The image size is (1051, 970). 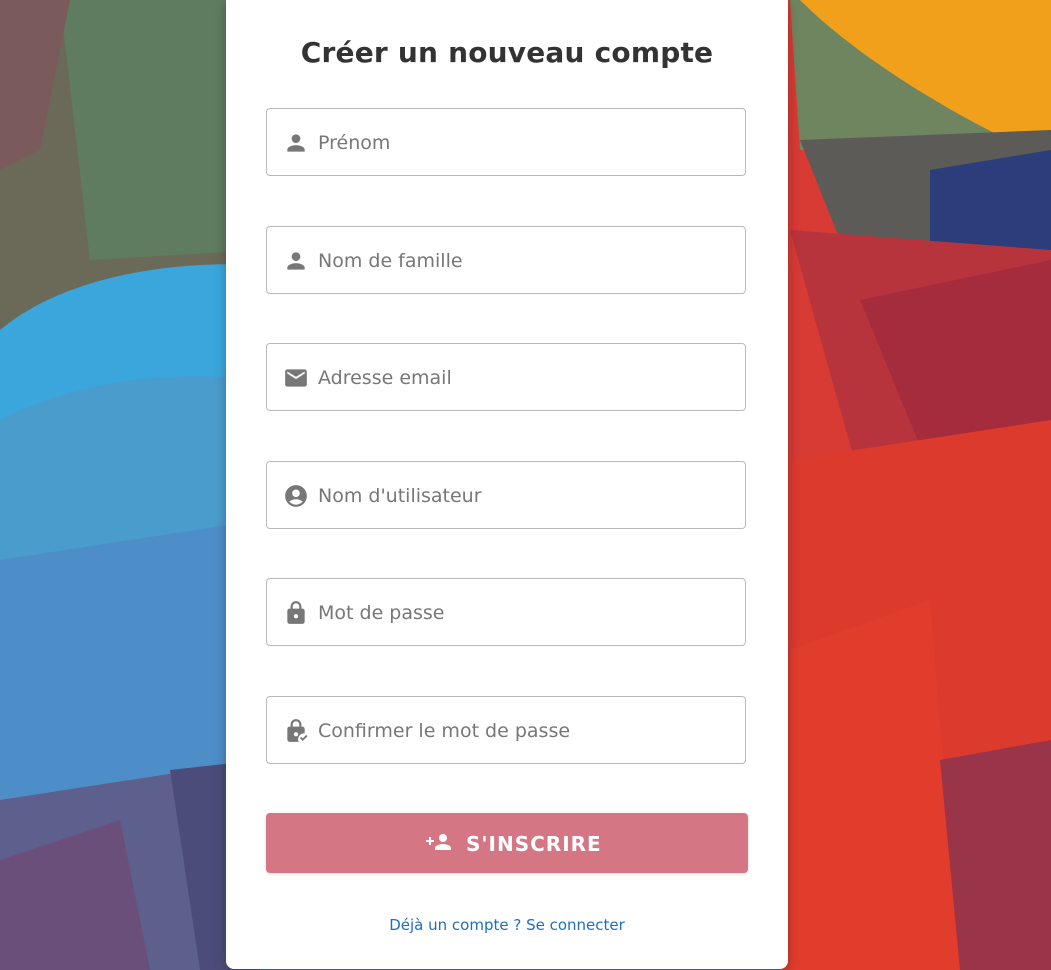 I want to click on email-icon, so click(x=296, y=378).